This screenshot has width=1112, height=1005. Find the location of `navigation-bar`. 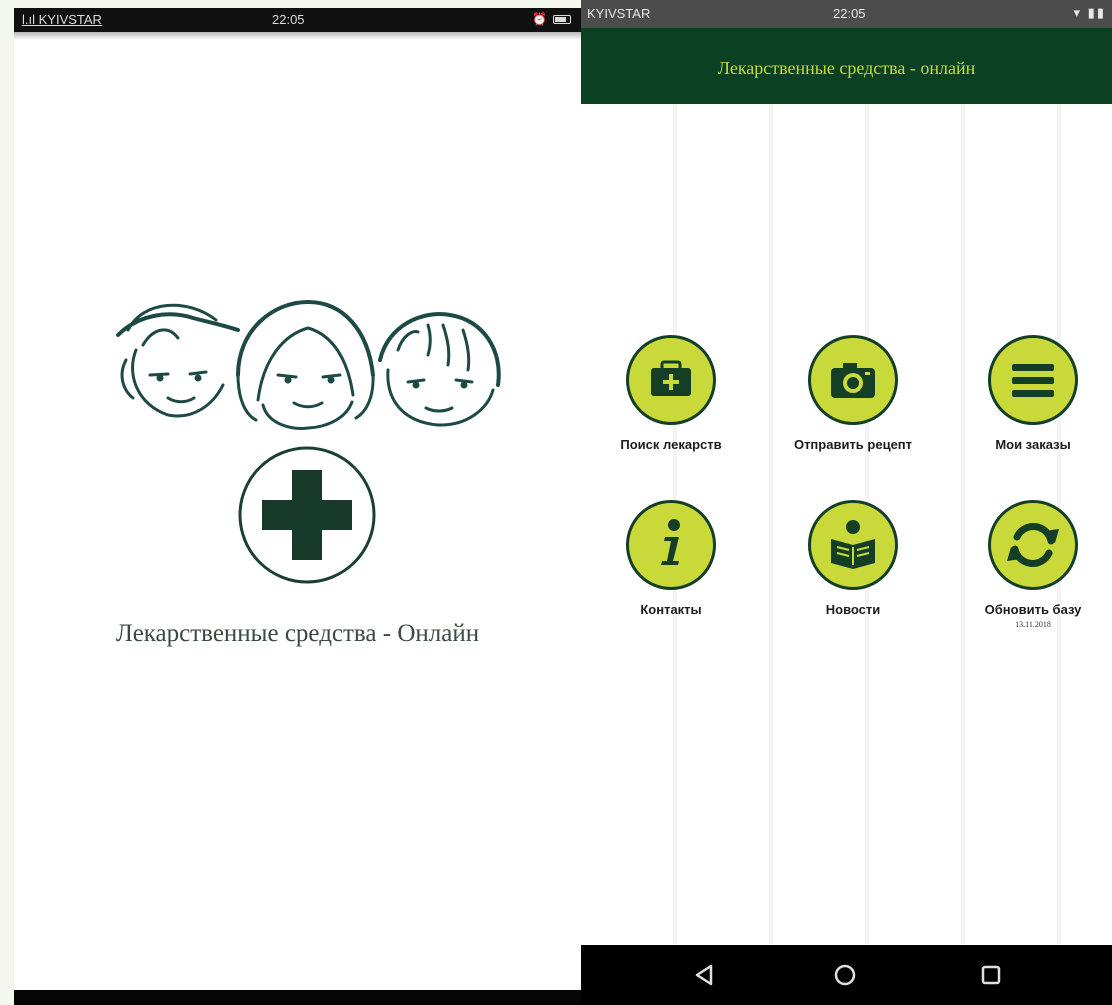

navigation-bar is located at coordinates (846, 975).